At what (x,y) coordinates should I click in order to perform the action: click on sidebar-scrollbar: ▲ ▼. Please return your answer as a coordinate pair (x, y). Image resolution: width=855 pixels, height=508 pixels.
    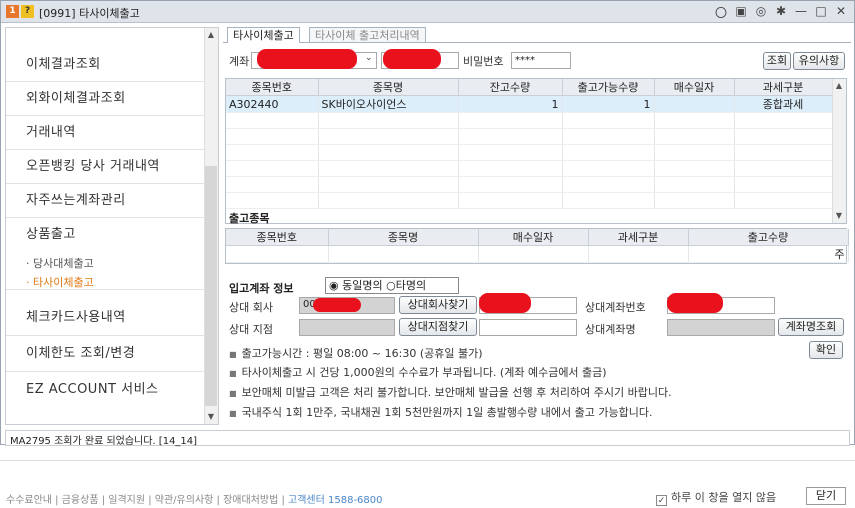
    Looking at the image, I should click on (211, 226).